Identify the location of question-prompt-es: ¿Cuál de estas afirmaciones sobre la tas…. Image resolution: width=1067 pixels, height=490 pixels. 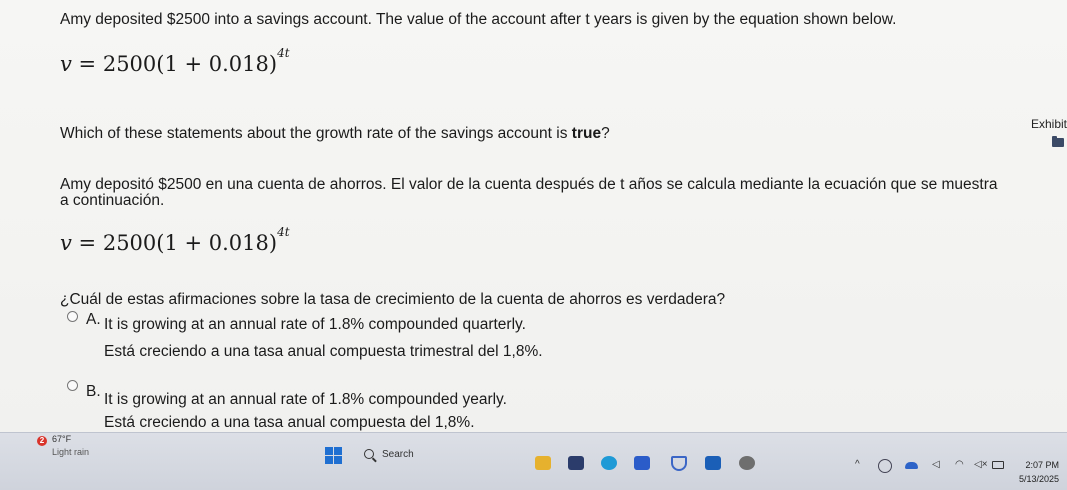
(393, 299).